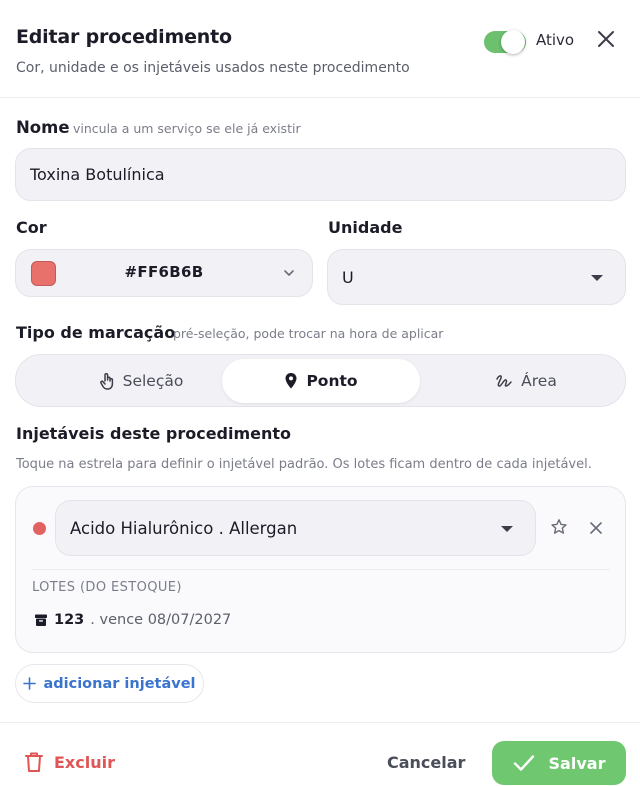 This screenshot has height=786, width=640. I want to click on active-toggle-label: Ativo, so click(555, 40).